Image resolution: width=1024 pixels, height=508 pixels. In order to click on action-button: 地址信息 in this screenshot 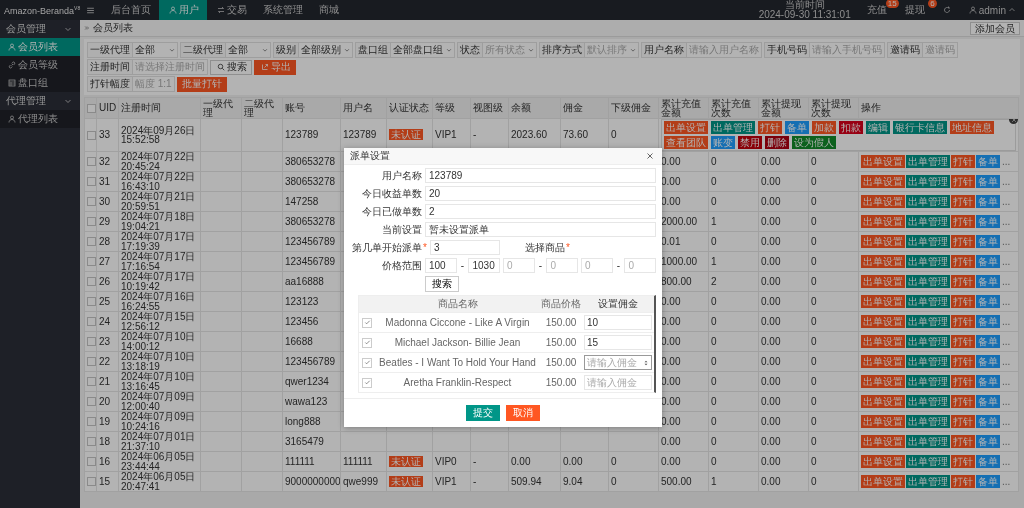, I will do `click(972, 127)`.